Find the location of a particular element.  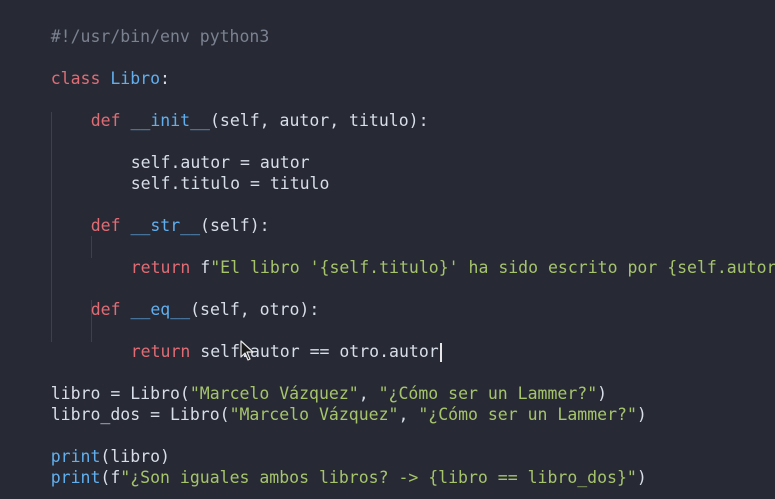

code-text: libro_dos = Libro( is located at coordinates (140, 414).